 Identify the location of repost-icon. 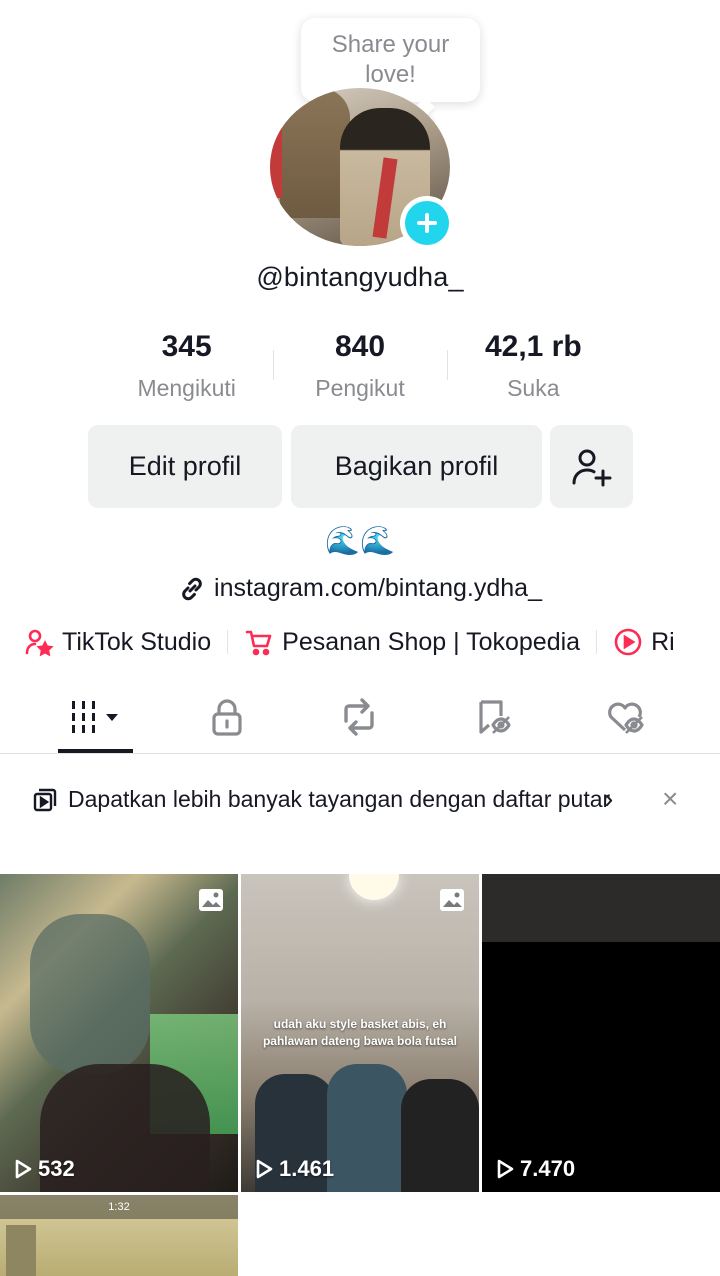
(359, 717).